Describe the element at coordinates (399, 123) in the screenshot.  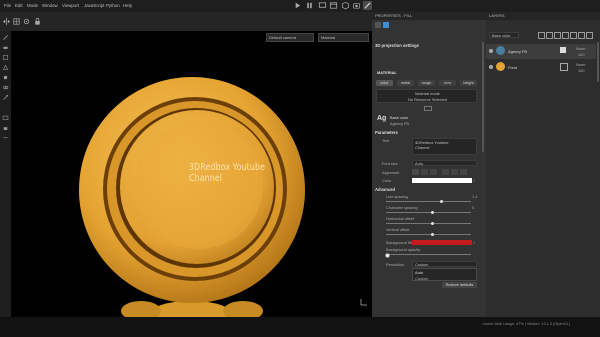
I see `text-resource-font: Agency FB` at that location.